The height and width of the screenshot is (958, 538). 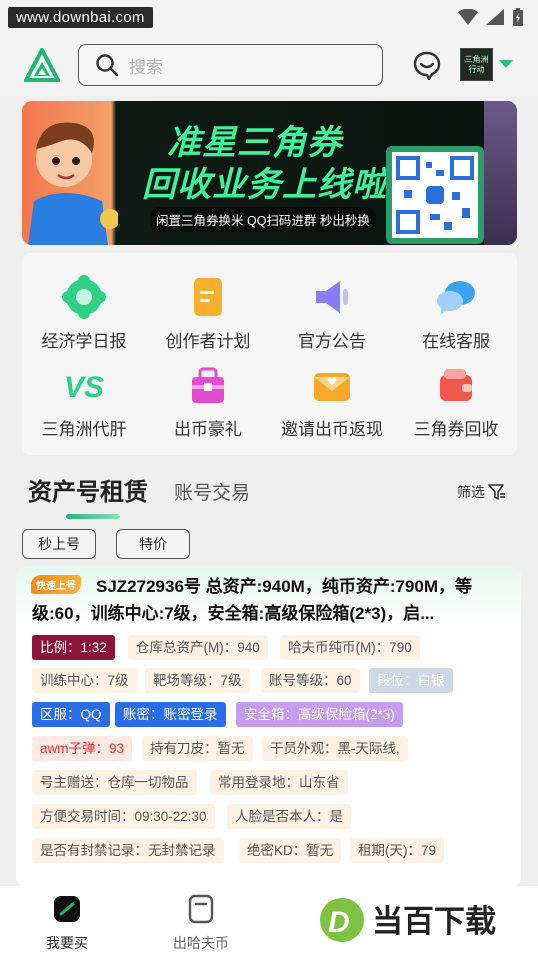 What do you see at coordinates (201, 943) in the screenshot?
I see `nav-sell-label: 出哈夫币` at bounding box center [201, 943].